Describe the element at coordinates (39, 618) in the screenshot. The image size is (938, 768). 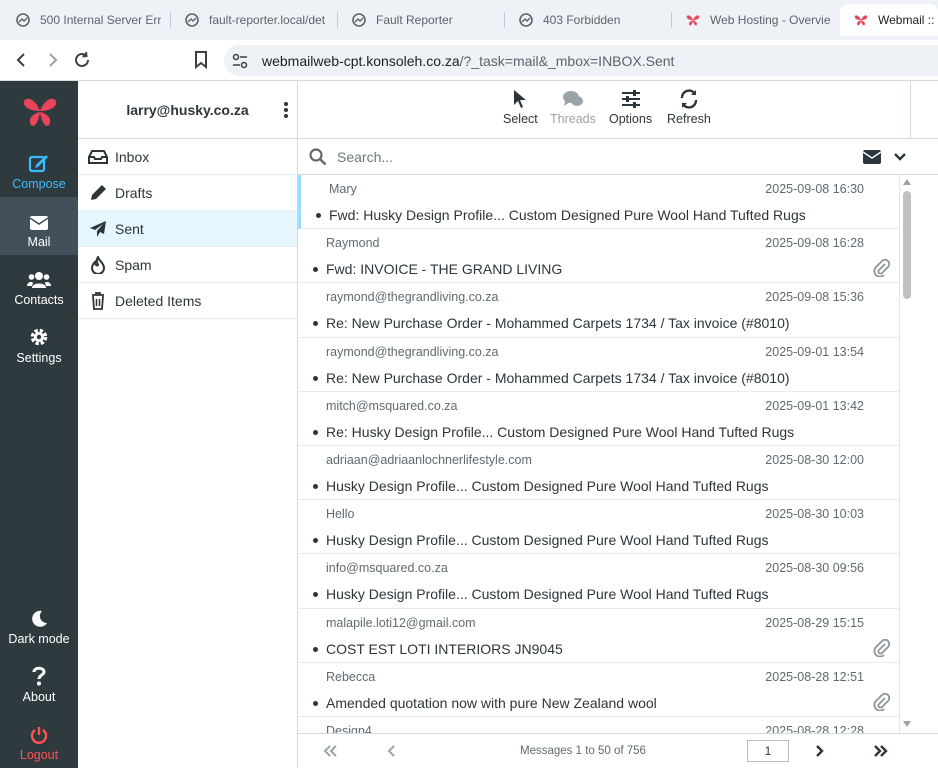
I see `moon-icon` at that location.